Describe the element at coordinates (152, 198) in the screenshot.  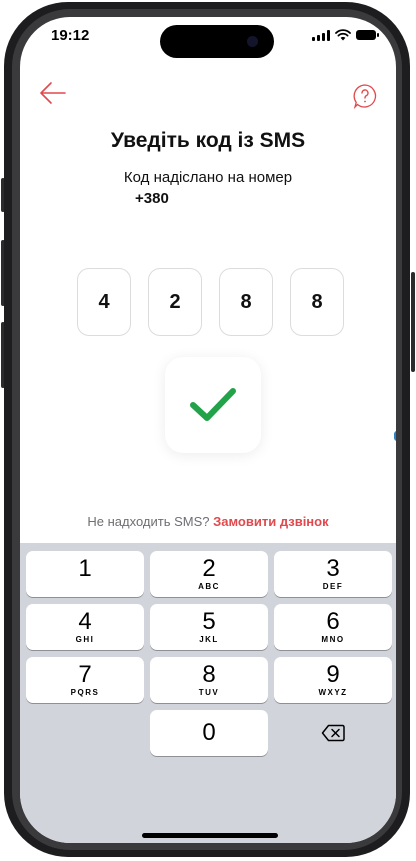
I see `phone-number: +380` at that location.